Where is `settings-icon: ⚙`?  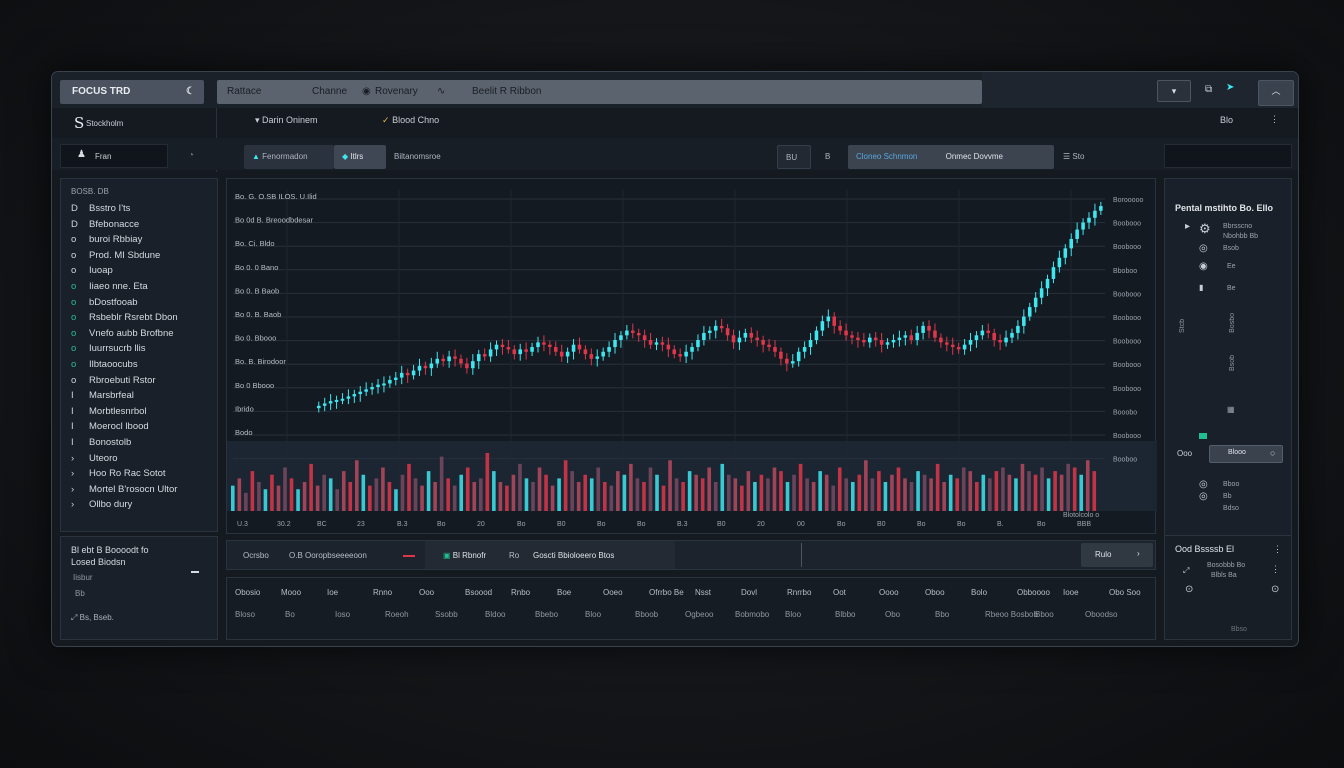
settings-icon: ⚙ is located at coordinates (1205, 229).